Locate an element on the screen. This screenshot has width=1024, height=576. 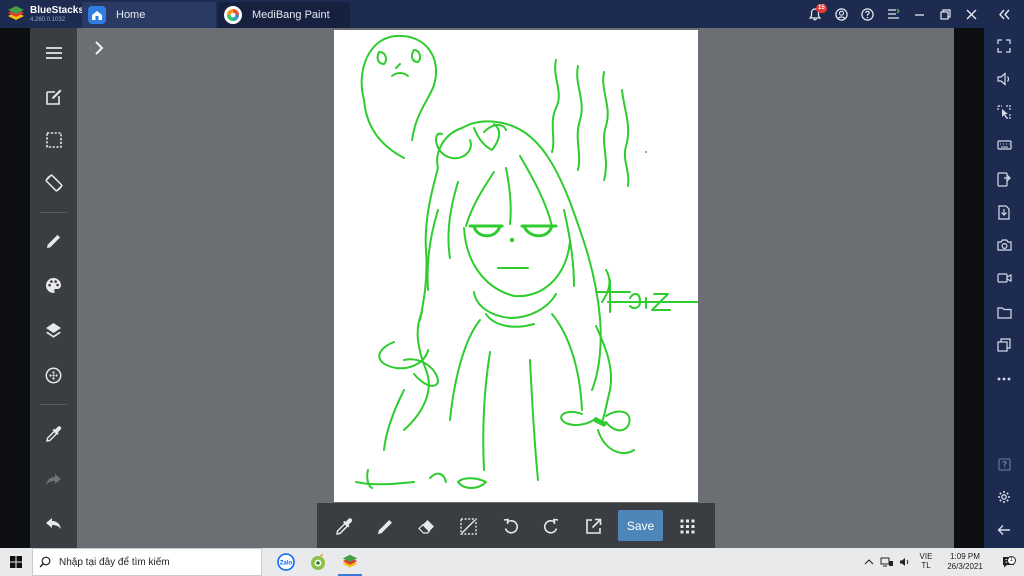
share-button is located at coordinates (593, 526).